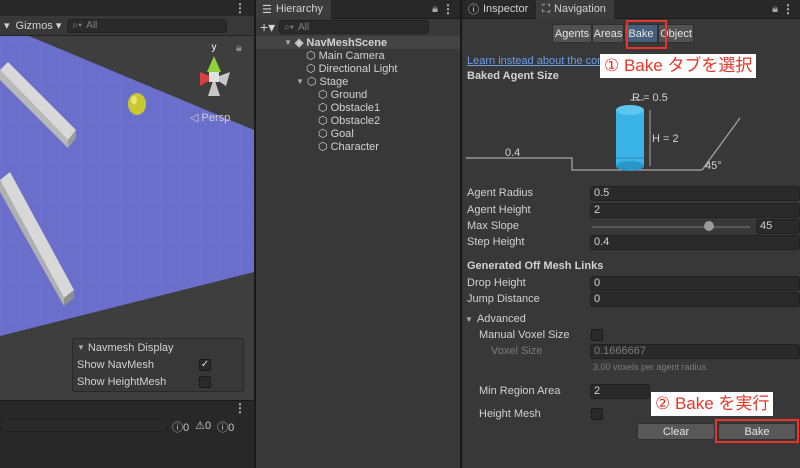 Image resolution: width=800 pixels, height=468 pixels. Describe the element at coordinates (358, 69) in the screenshot. I see `tree-item-directional-light: ⬡ Directional Light` at that location.